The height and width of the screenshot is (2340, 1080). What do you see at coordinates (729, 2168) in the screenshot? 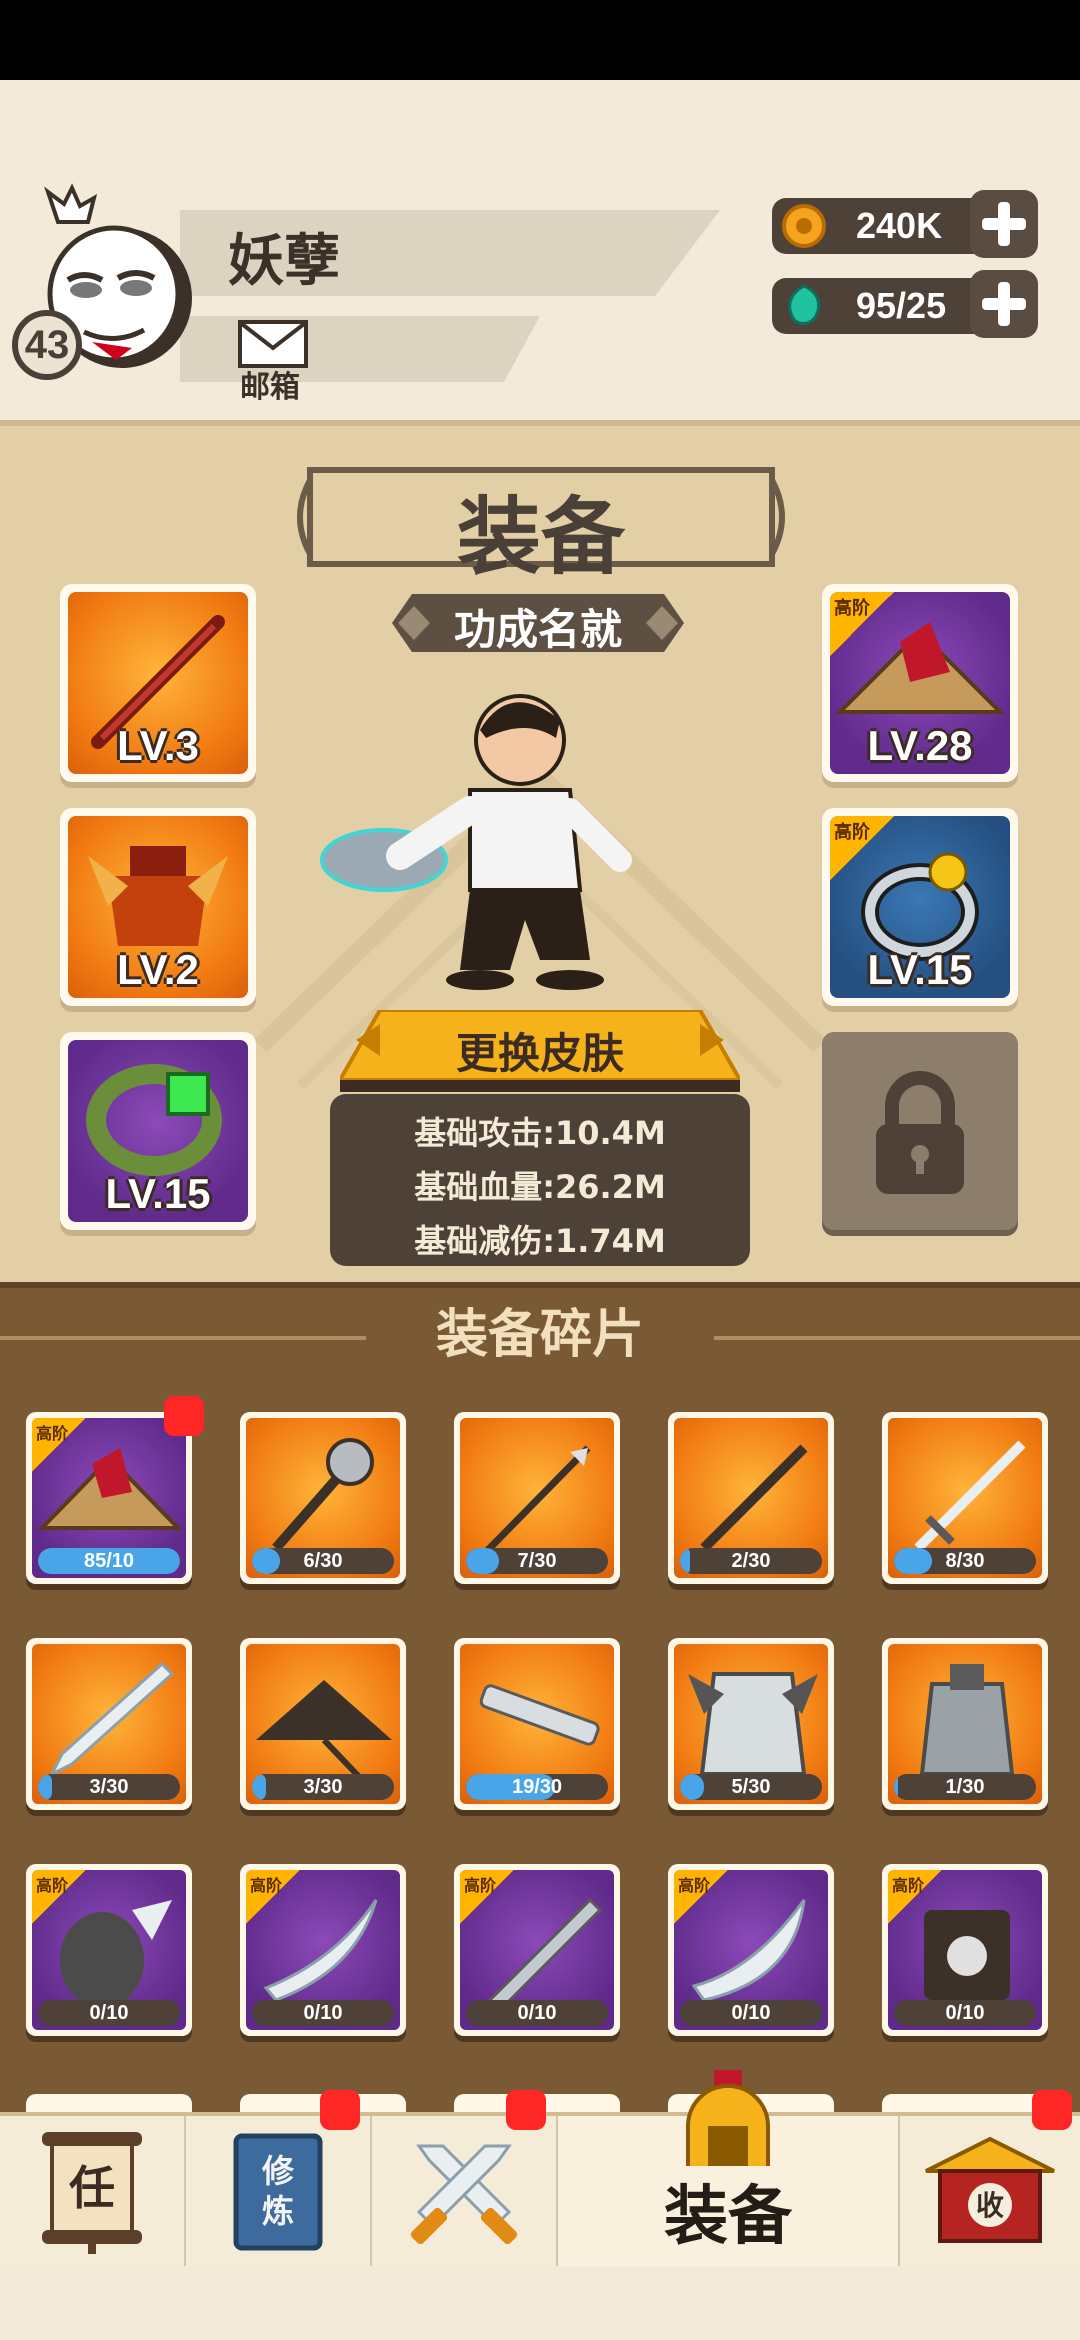
I see `nav-equipment: 装备` at bounding box center [729, 2168].